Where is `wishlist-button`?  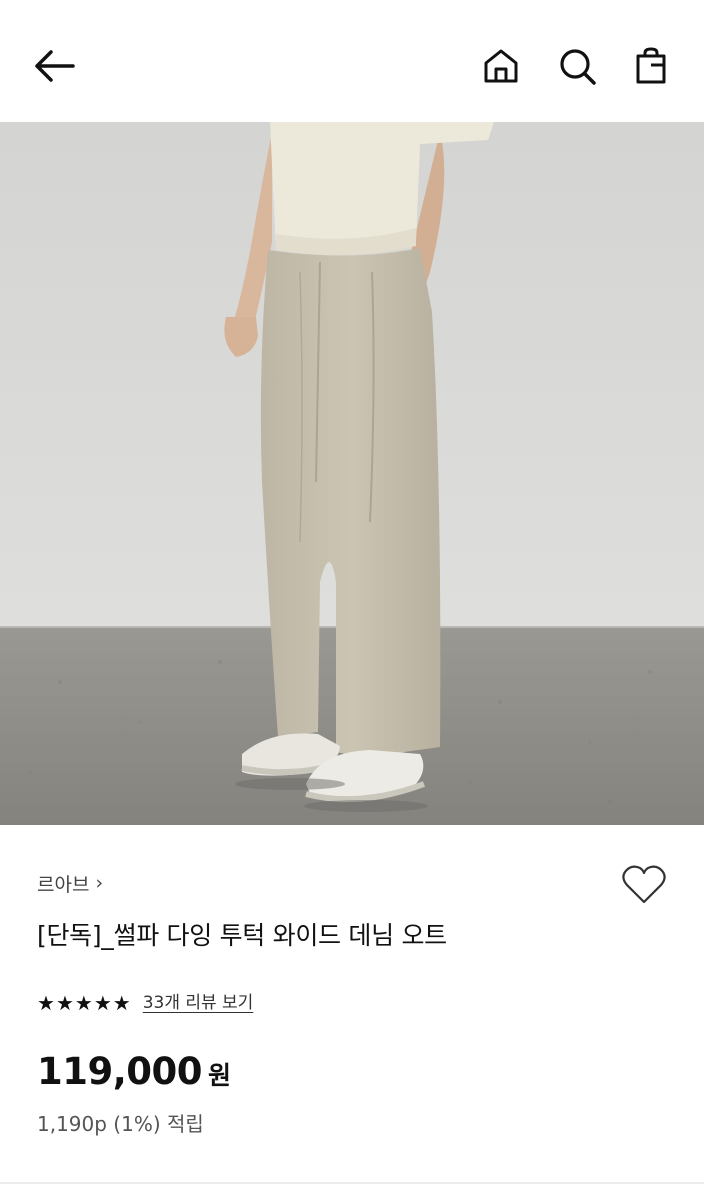 wishlist-button is located at coordinates (644, 884).